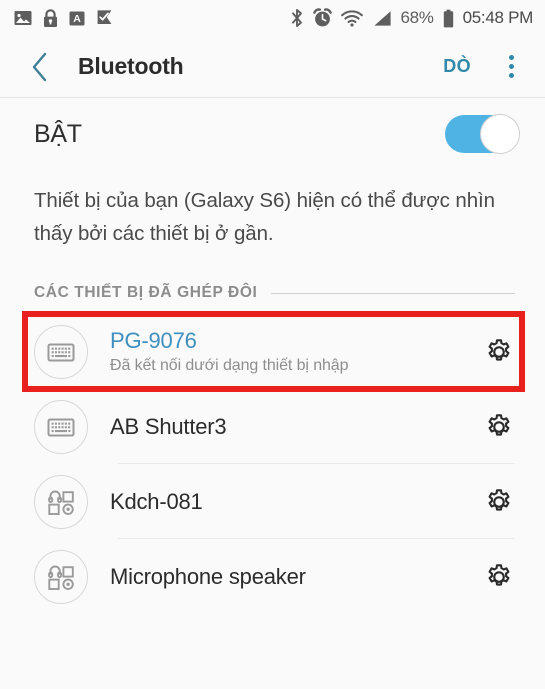  I want to click on device-row-microphone-speaker: Microphone speaker, so click(272, 576).